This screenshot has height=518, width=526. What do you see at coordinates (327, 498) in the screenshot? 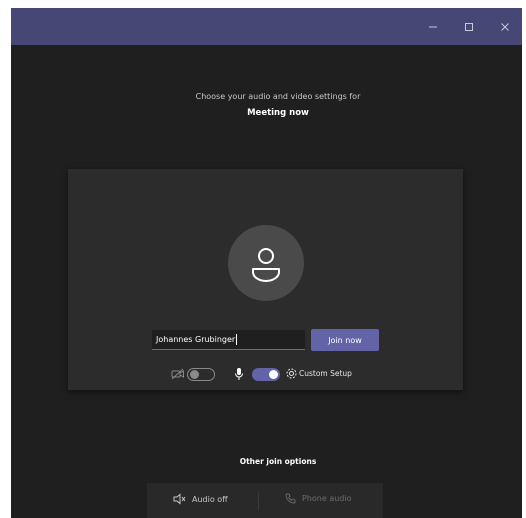
I see `phone-audio-label: Phone audio` at bounding box center [327, 498].